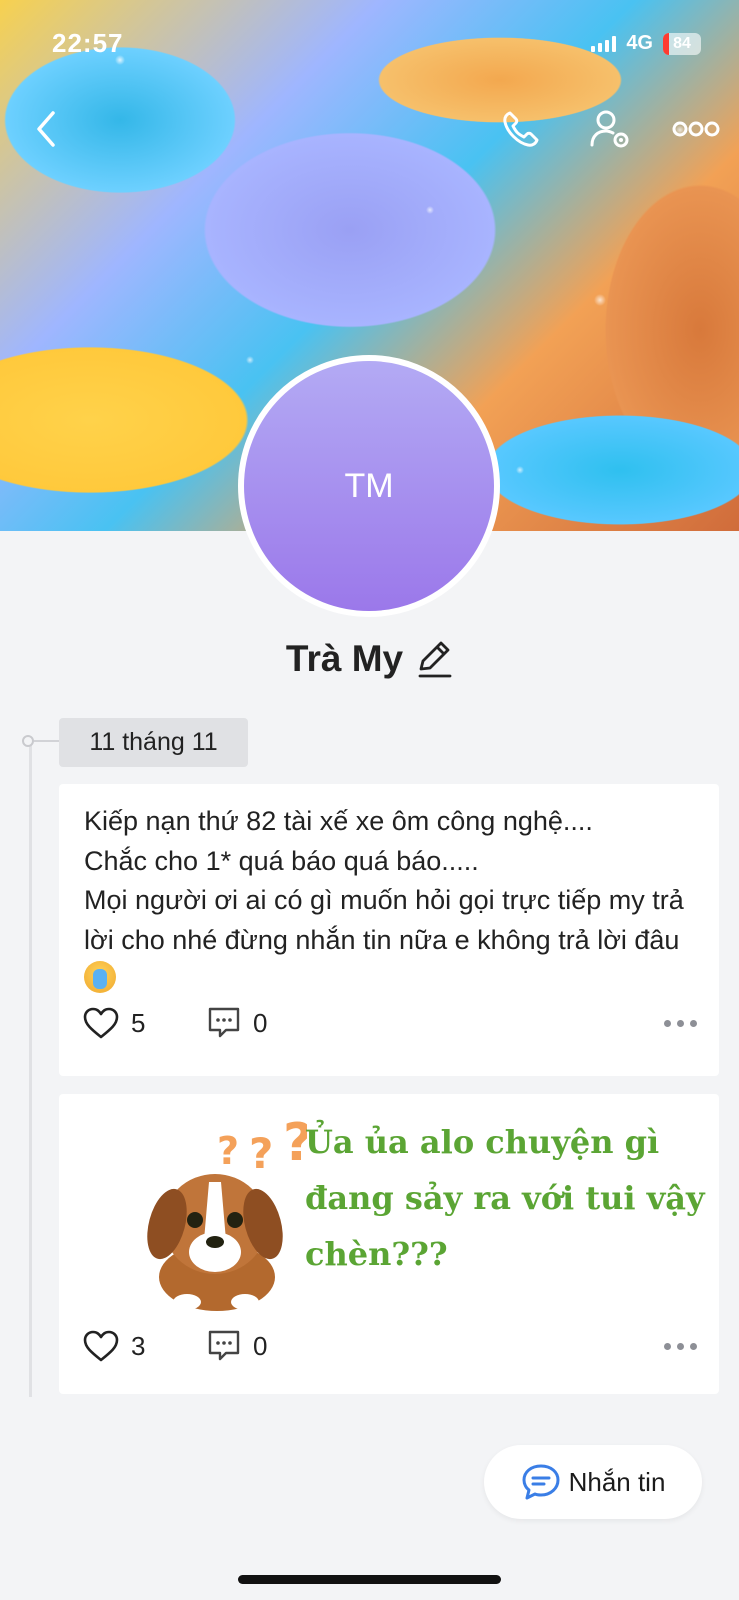 The height and width of the screenshot is (1600, 739). Describe the element at coordinates (639, 43) in the screenshot. I see `network-label: 4G` at that location.